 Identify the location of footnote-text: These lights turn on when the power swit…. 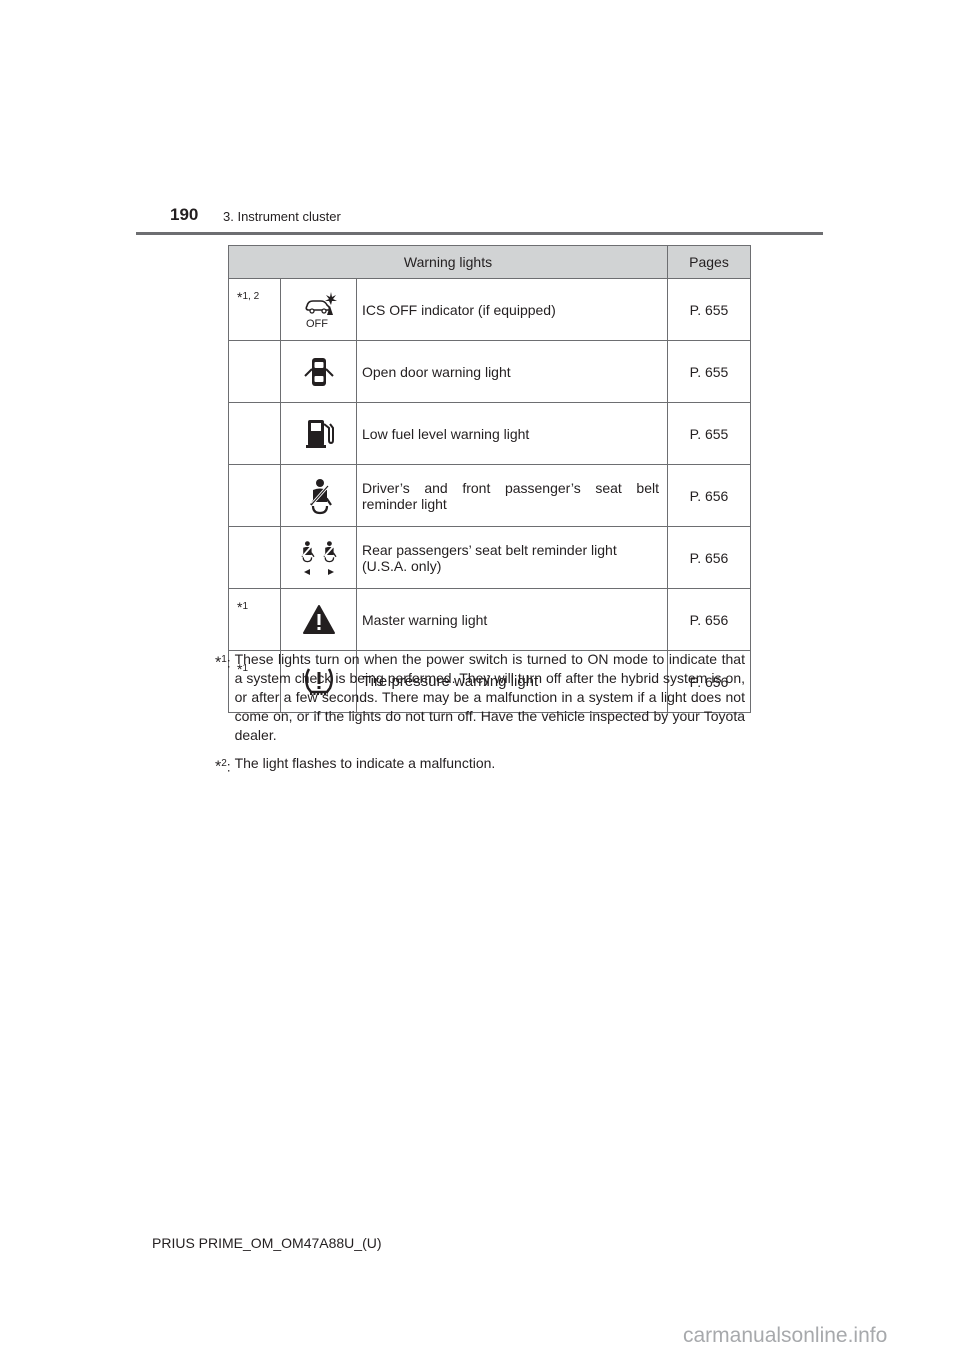
(489, 697).